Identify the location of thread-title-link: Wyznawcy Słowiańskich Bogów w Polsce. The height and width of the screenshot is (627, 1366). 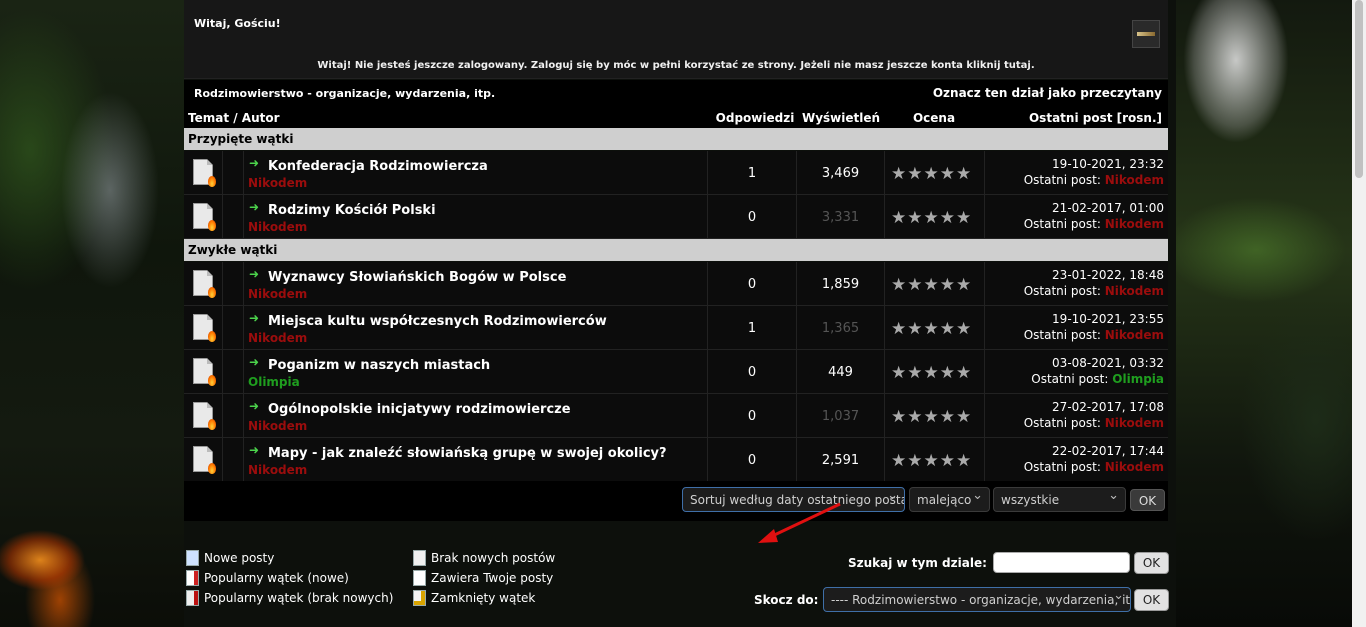
(417, 277).